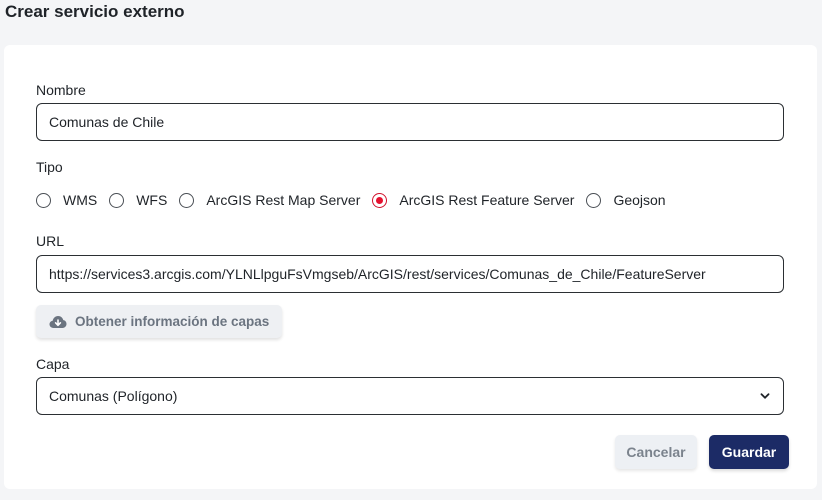 The width and height of the screenshot is (822, 500). I want to click on radio-selected-dot, so click(380, 200).